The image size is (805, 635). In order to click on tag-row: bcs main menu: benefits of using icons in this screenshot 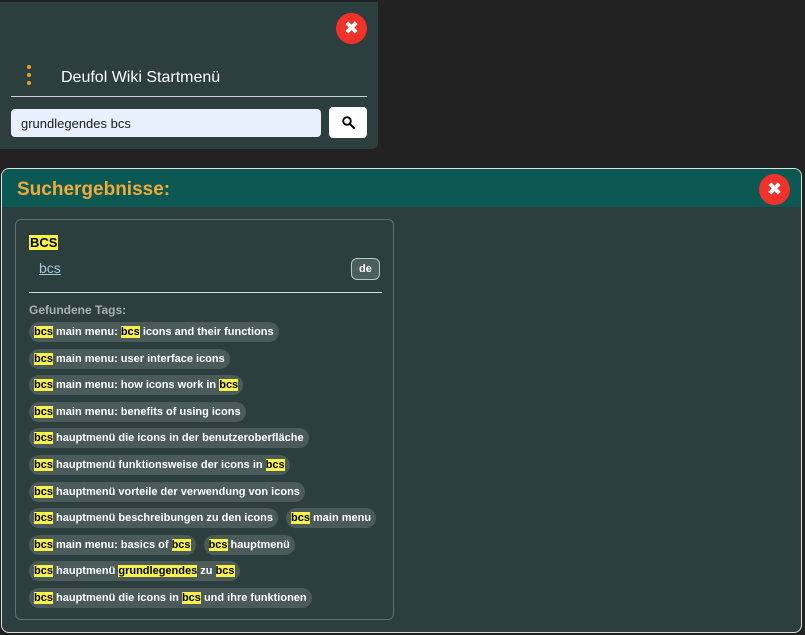, I will do `click(209, 415)`.